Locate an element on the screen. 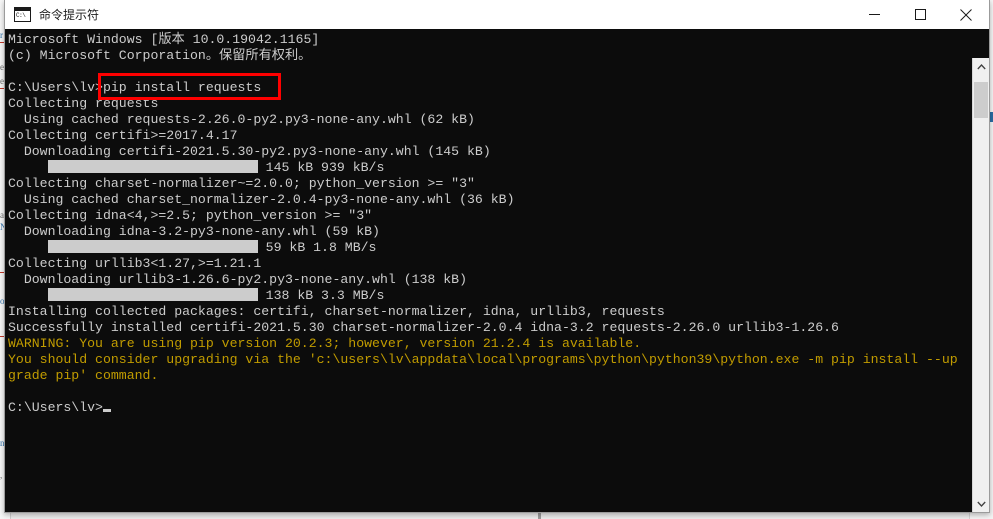 Image resolution: width=993 pixels, height=519 pixels. cmd-icon-glyph: C:\ is located at coordinates (21, 15).